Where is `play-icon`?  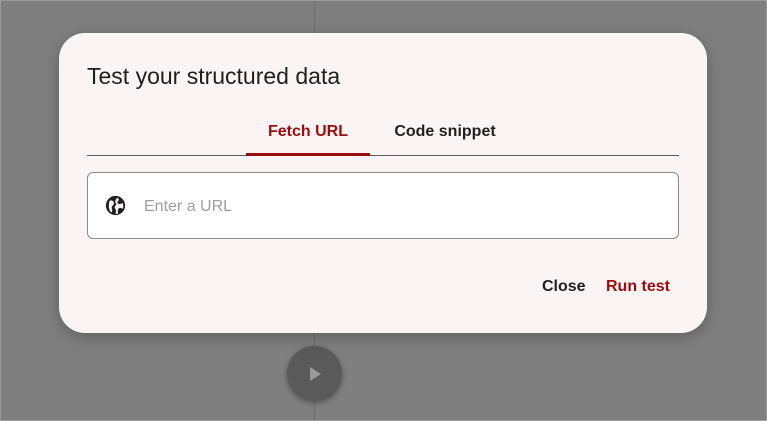
play-icon is located at coordinates (315, 373).